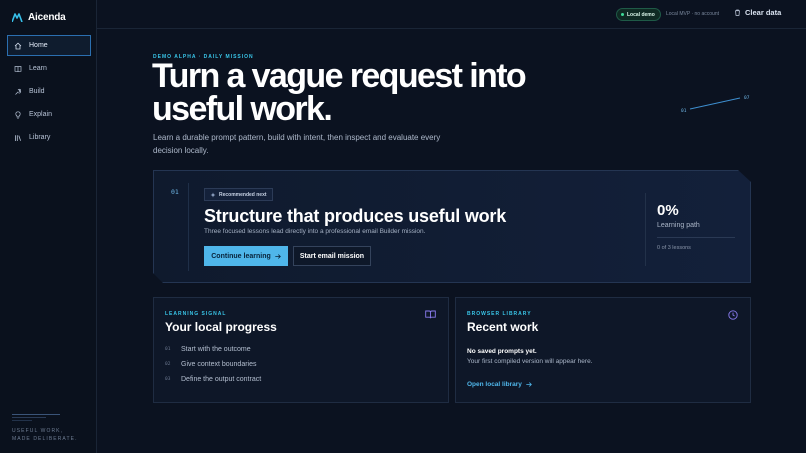 The image size is (806, 453). I want to click on brand-logo: Aicenda, so click(39, 17).